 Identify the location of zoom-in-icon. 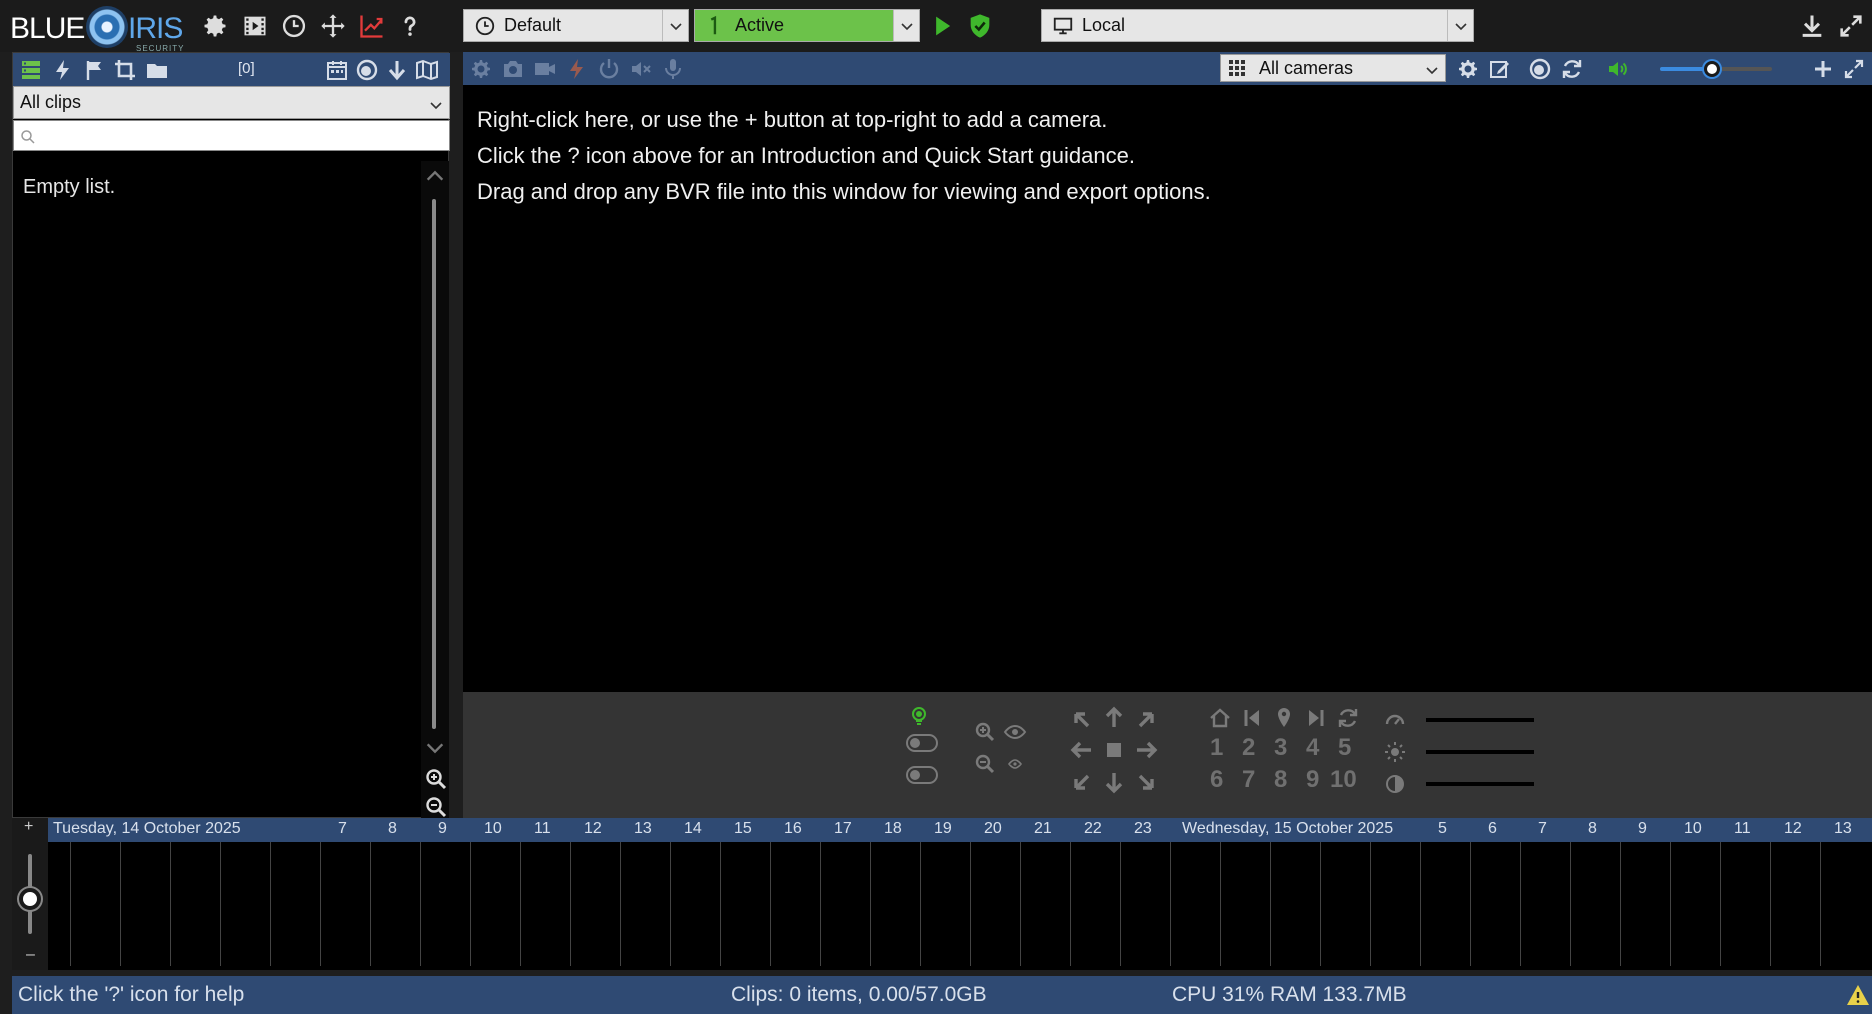
(436, 779).